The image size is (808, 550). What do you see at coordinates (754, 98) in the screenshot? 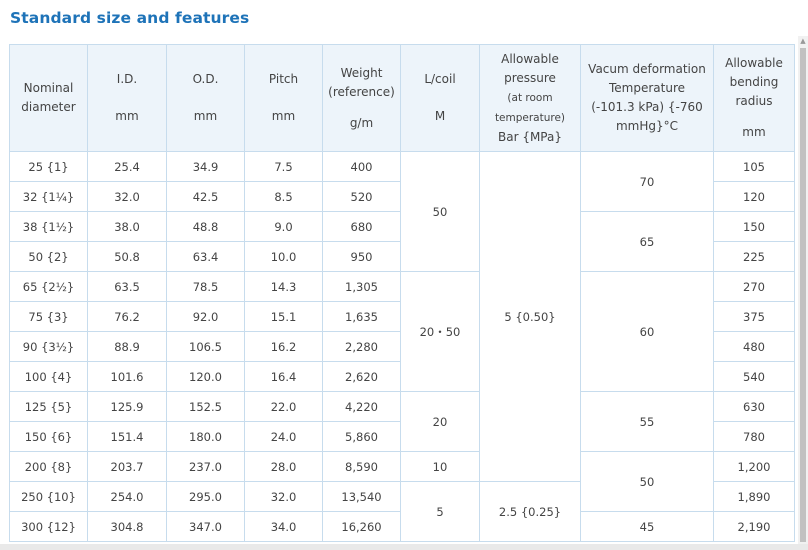
I see `header-allowable-bending-radius: Allowable bending radius mm` at bounding box center [754, 98].